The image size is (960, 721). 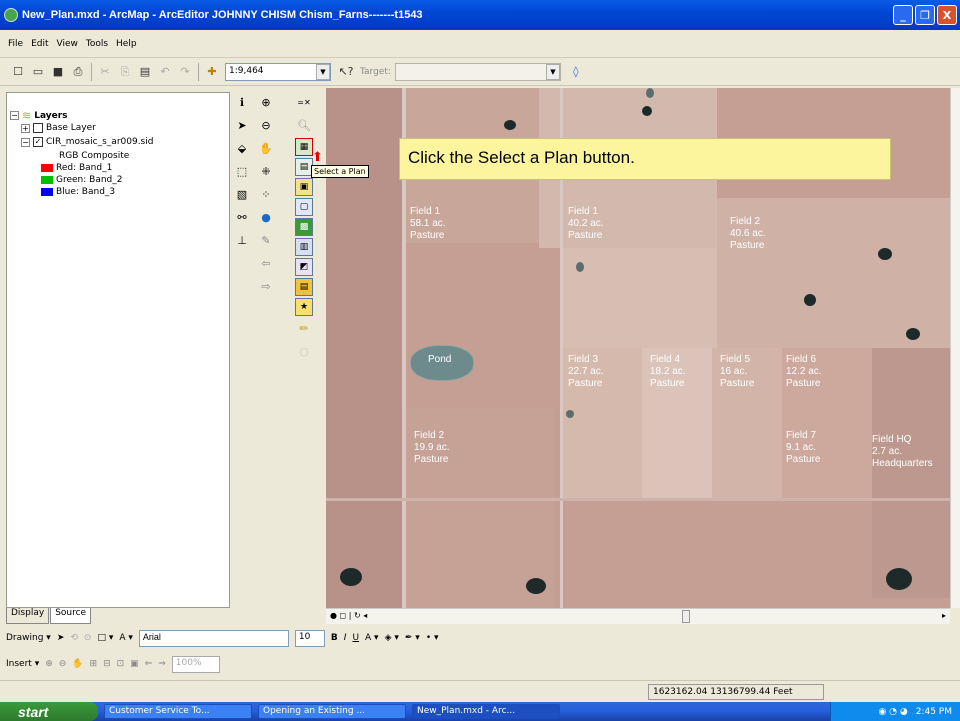 What do you see at coordinates (304, 307) in the screenshot?
I see `plan-star-icon: ★` at bounding box center [304, 307].